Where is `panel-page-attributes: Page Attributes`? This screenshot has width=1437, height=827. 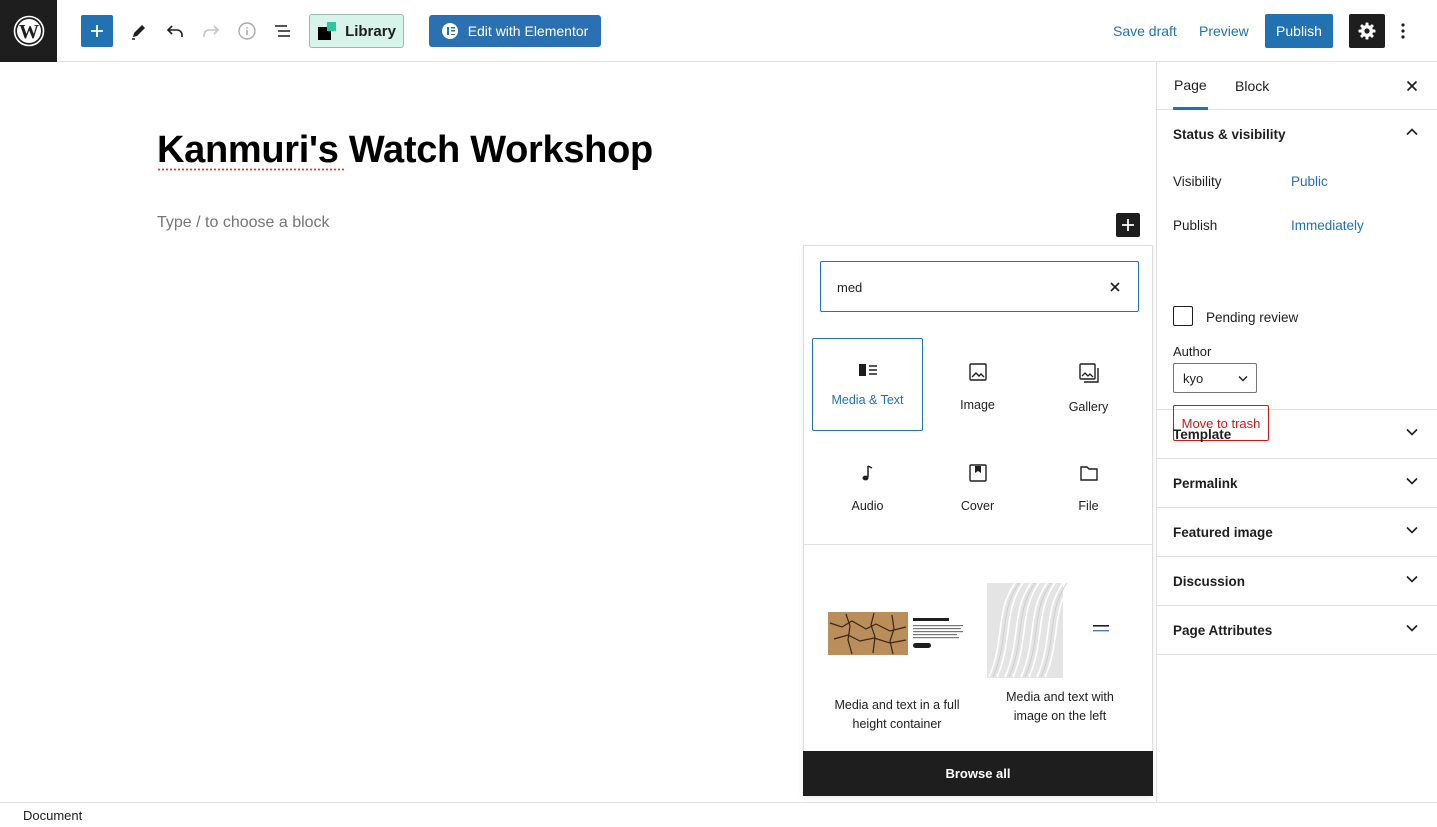
panel-page-attributes: Page Attributes is located at coordinates (1297, 630).